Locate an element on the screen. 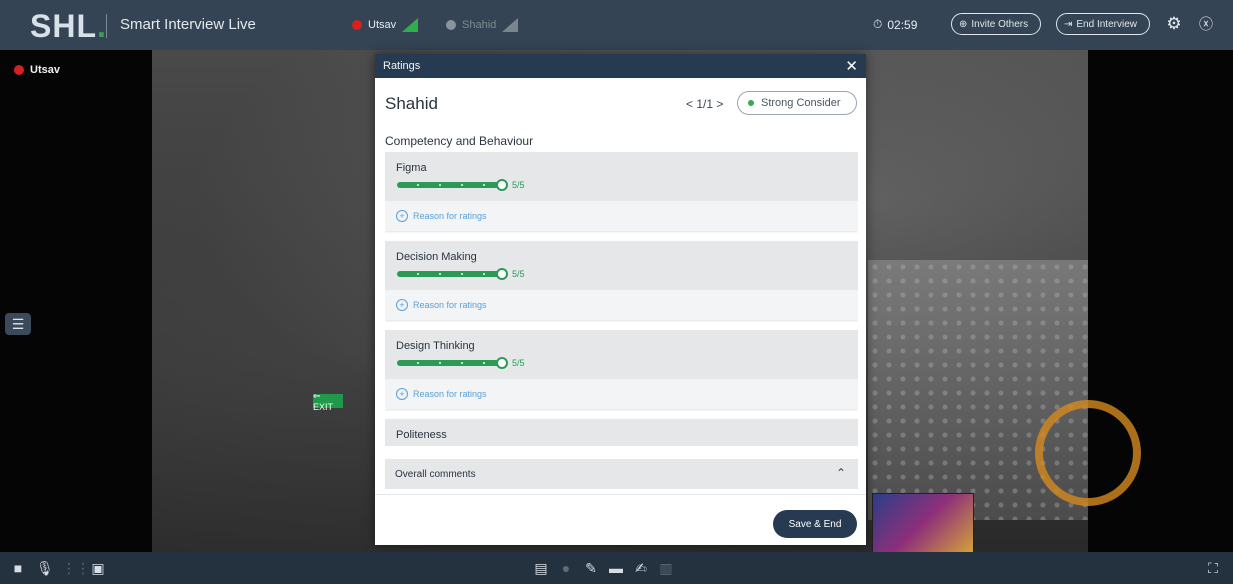 This screenshot has width=1233, height=584. modal-header: Ratings ✕ is located at coordinates (620, 66).